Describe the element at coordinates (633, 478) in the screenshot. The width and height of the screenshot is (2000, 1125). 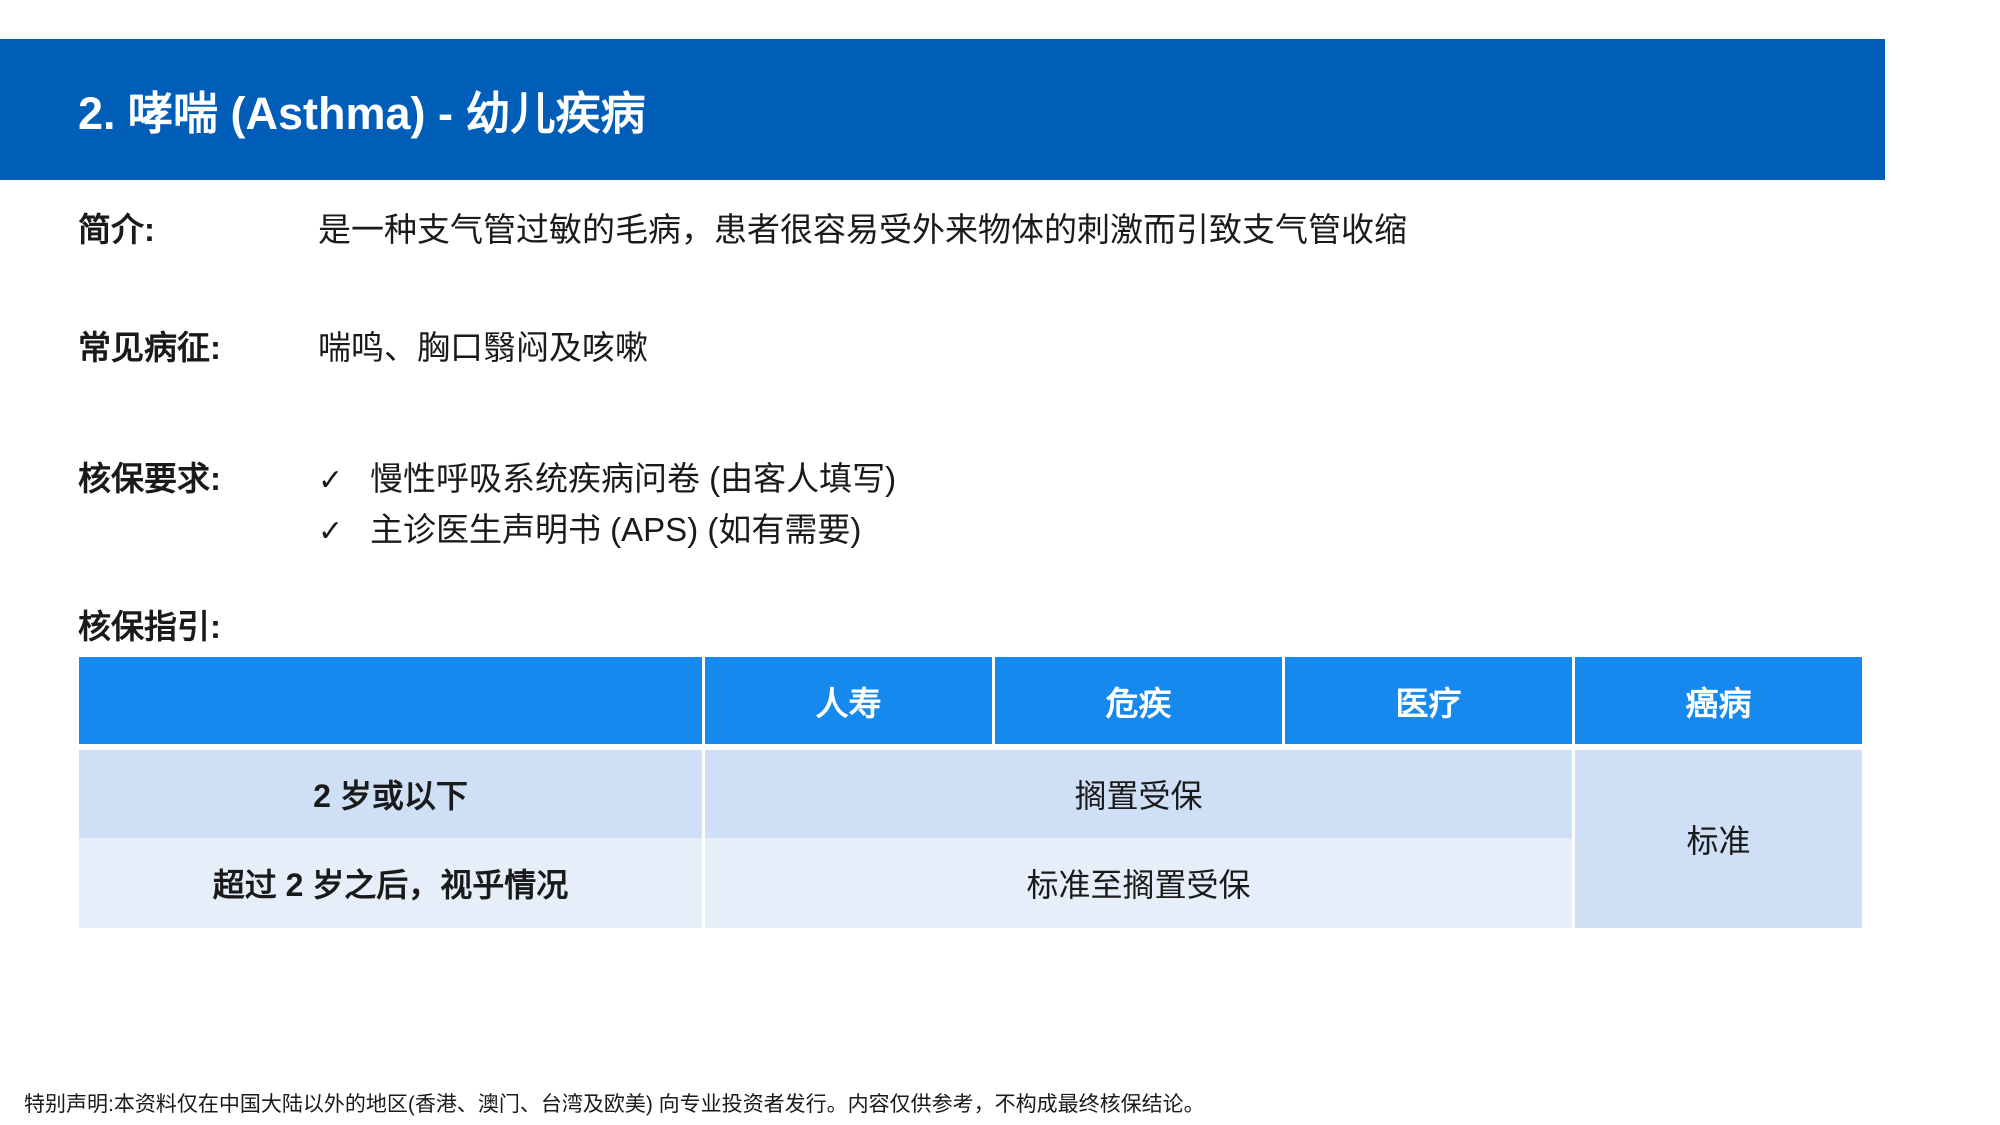
I see `requirement-text: 慢性呼吸系统疾病问卷 (由客人填写)` at that location.